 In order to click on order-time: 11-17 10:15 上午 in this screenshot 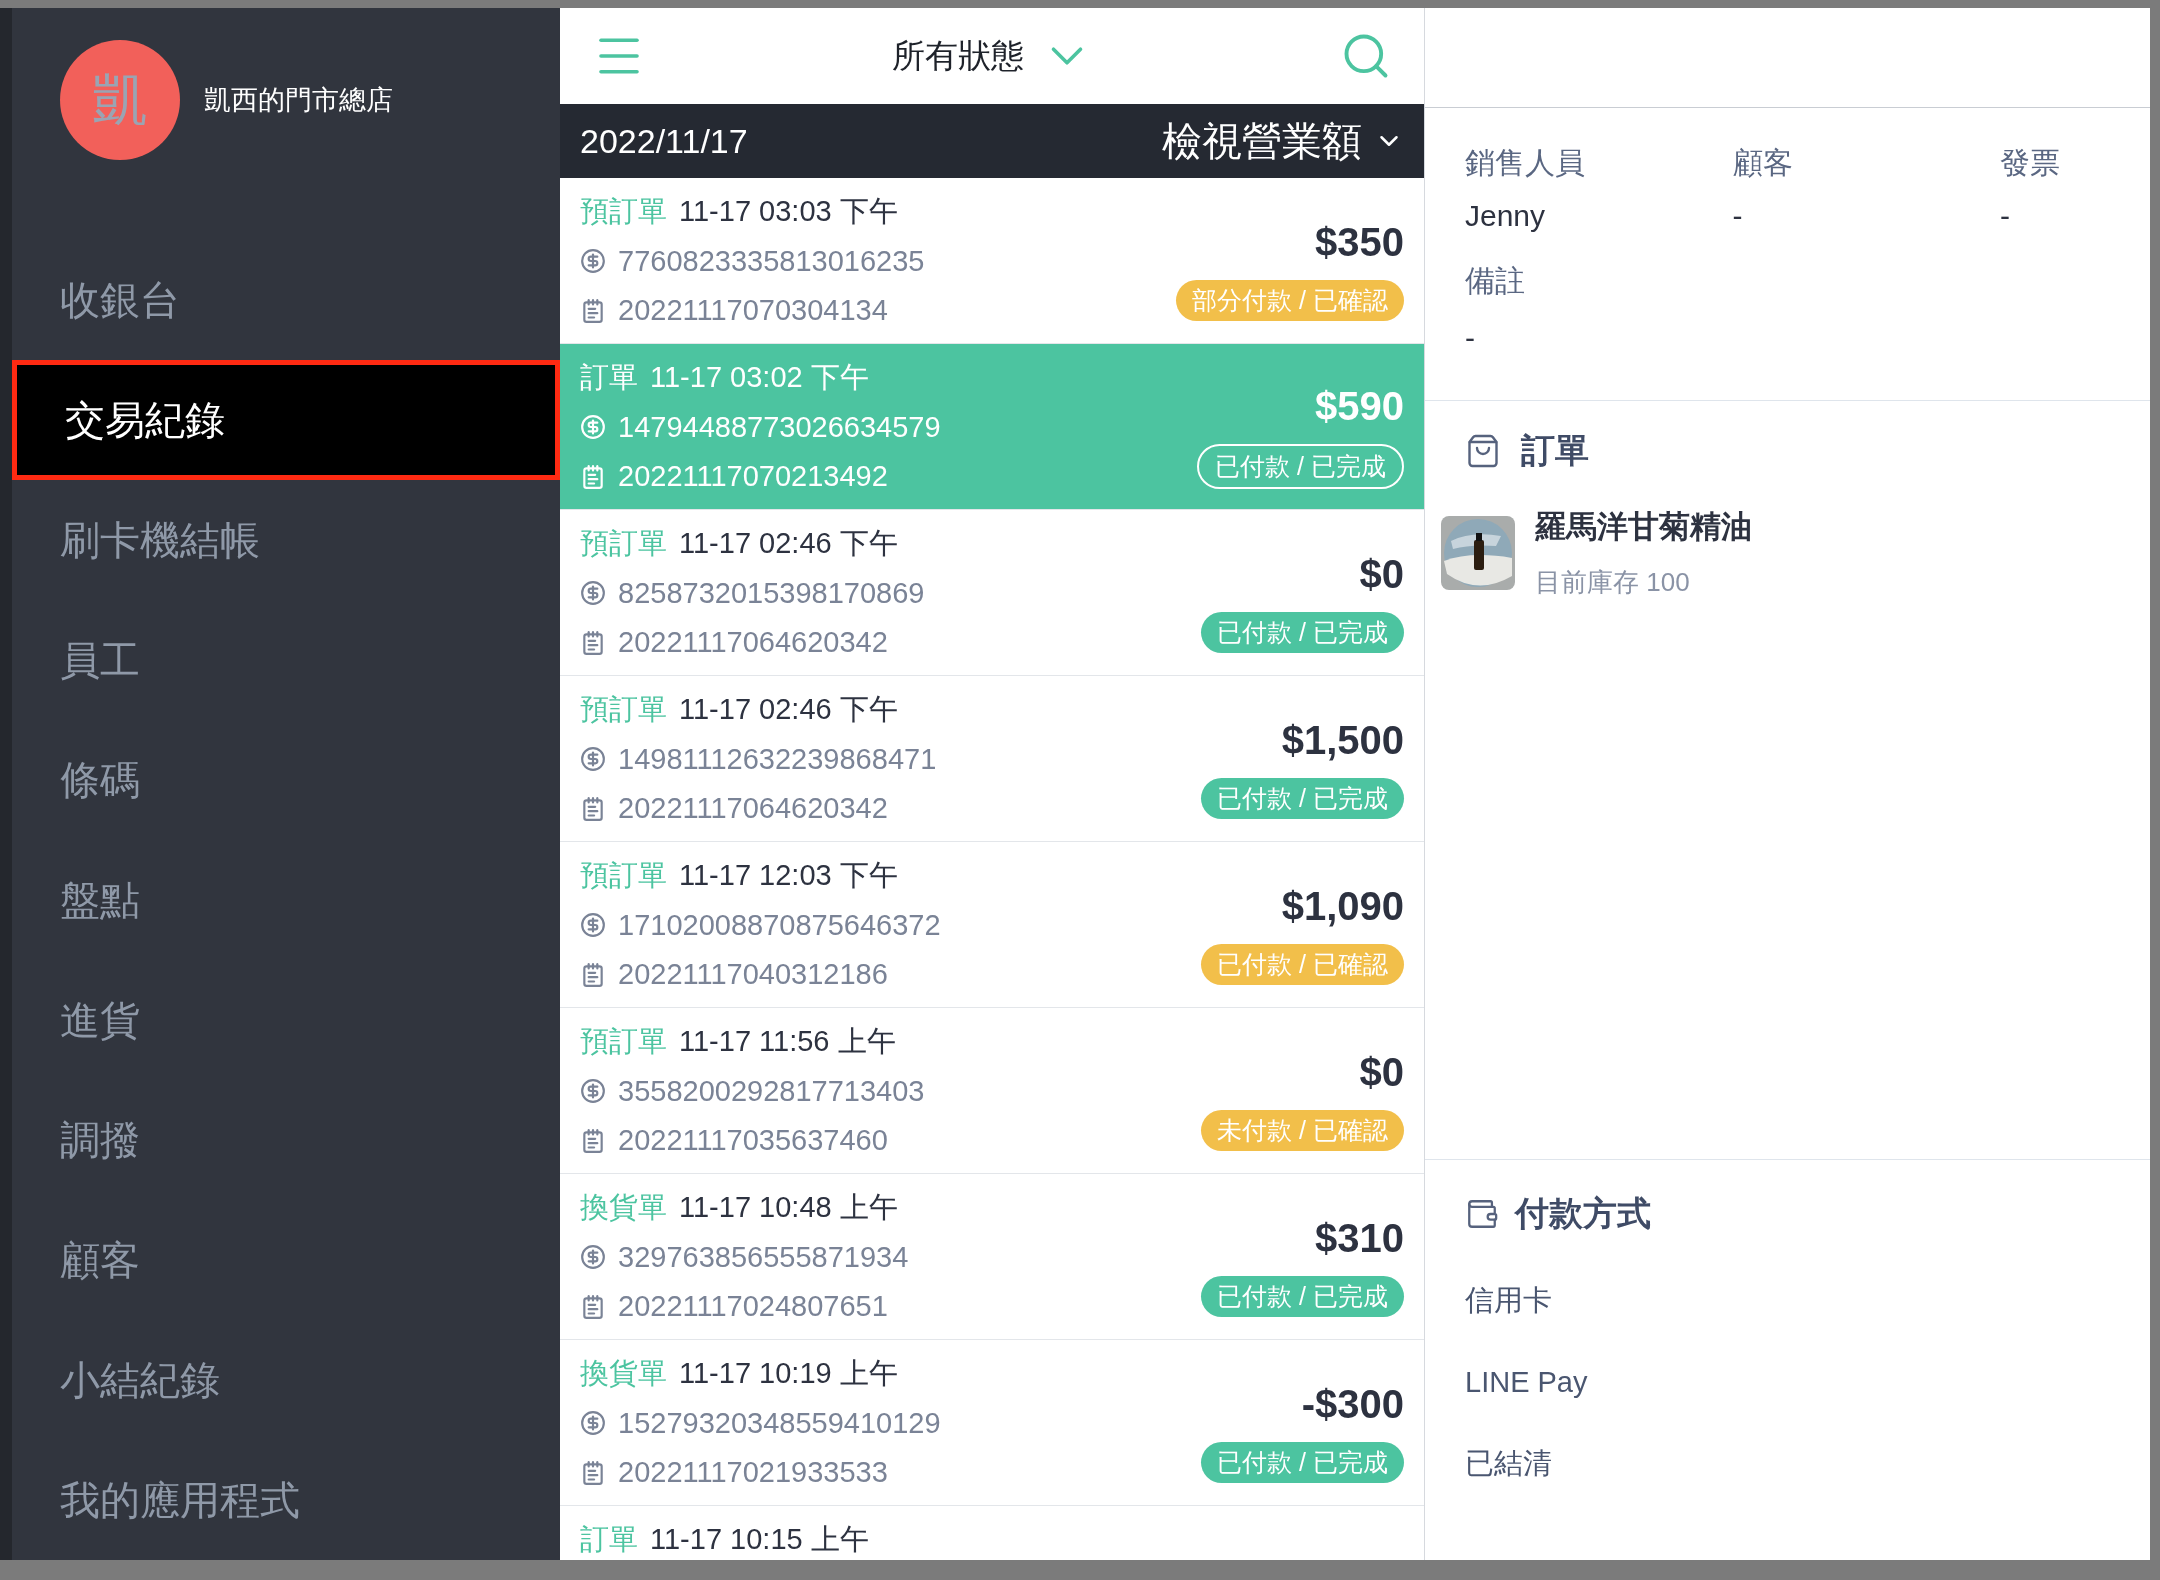, I will do `click(759, 1539)`.